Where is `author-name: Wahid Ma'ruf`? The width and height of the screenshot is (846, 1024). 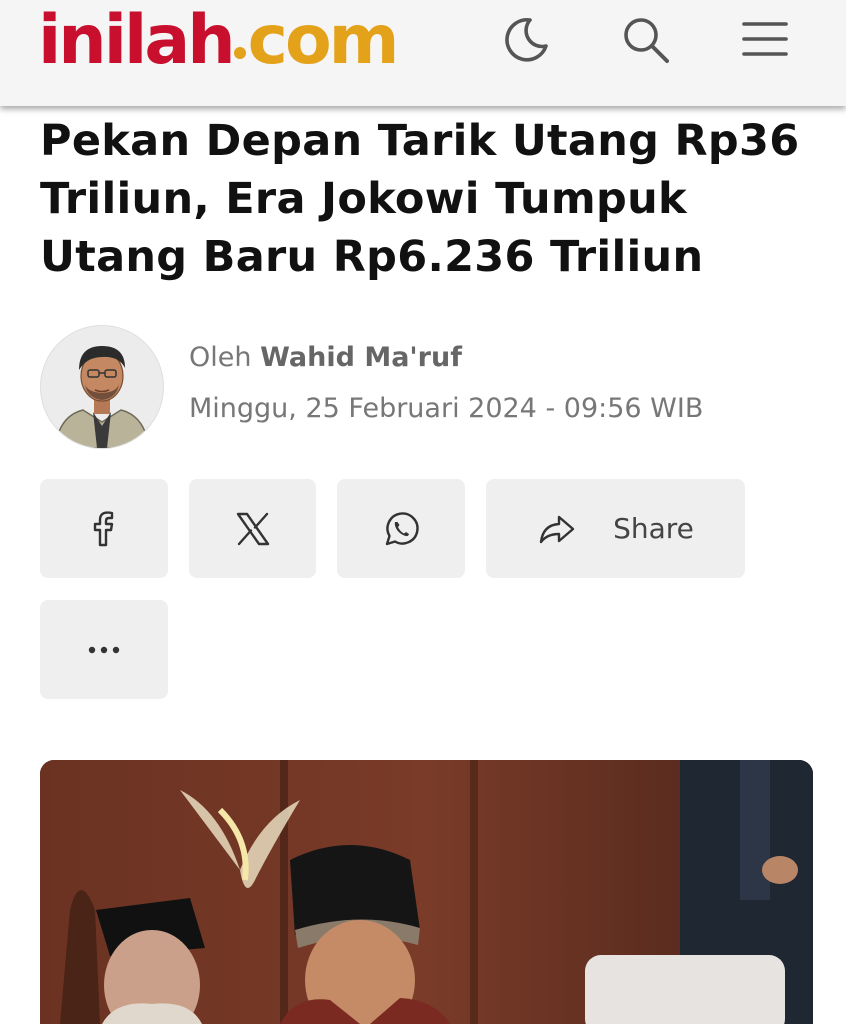
author-name: Wahid Ma'ruf is located at coordinates (361, 357).